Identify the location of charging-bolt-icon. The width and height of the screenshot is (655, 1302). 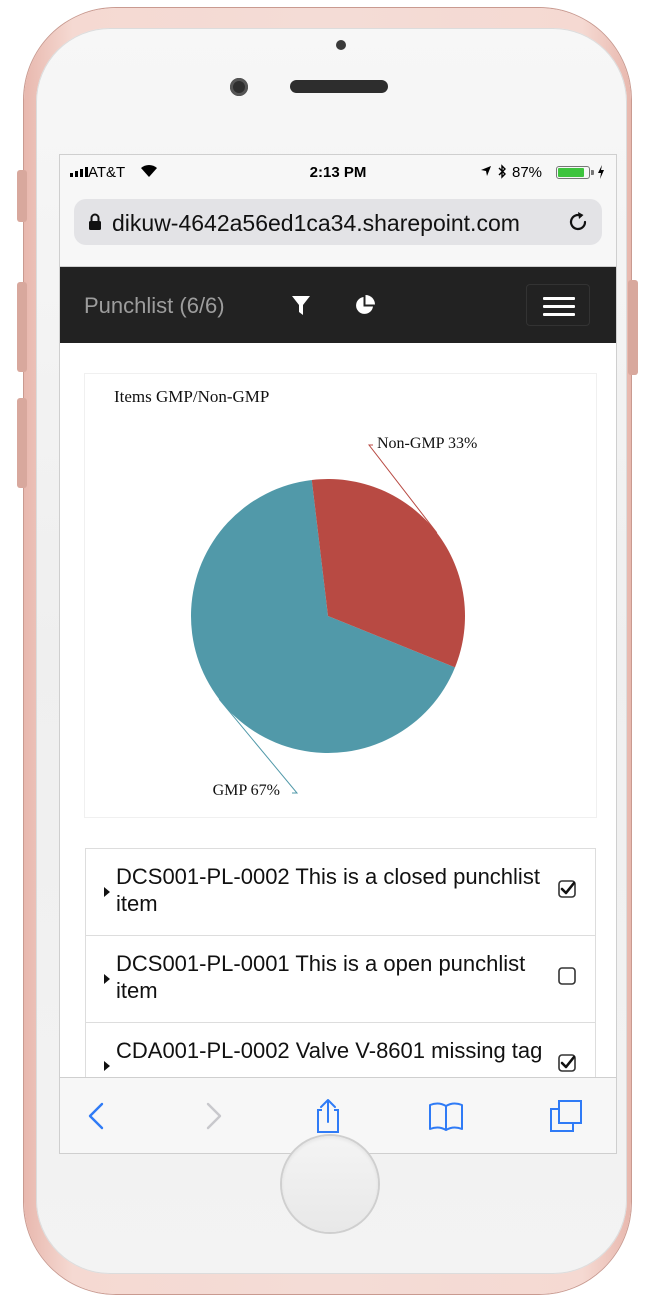
(601, 172).